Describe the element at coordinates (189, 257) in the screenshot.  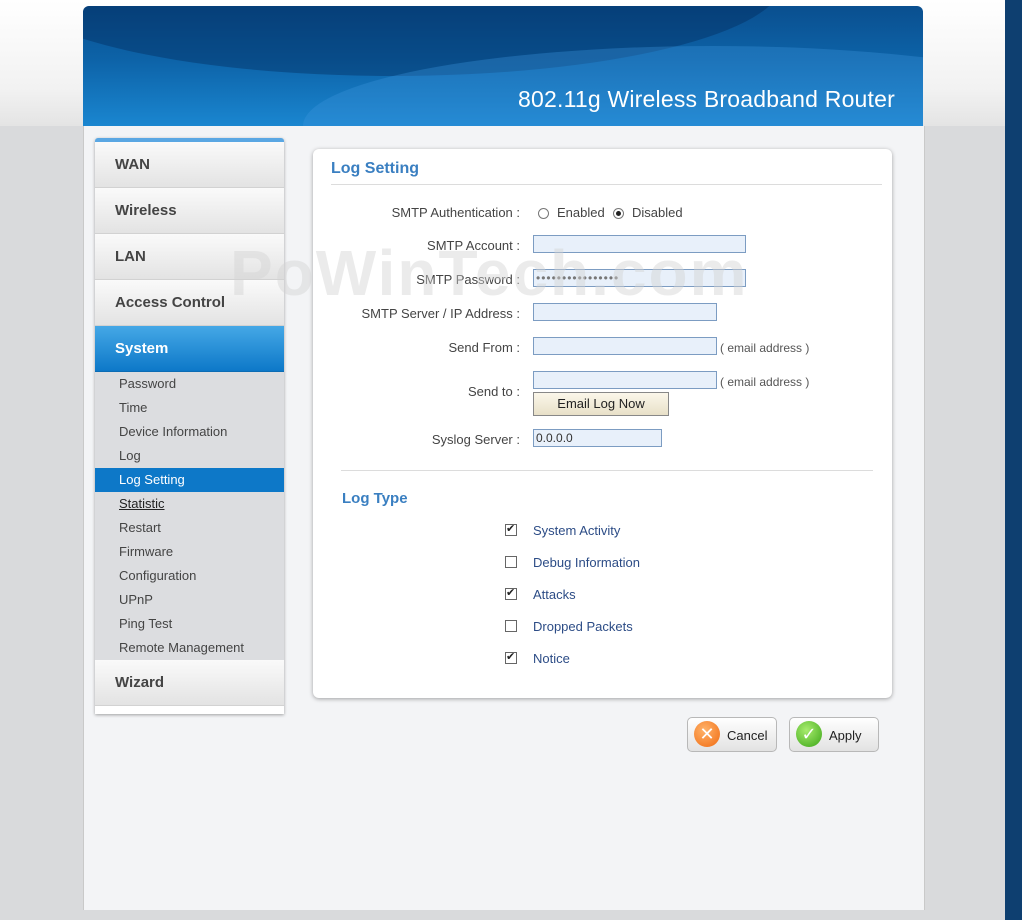
I see `sidebar-item-lan: LAN` at that location.